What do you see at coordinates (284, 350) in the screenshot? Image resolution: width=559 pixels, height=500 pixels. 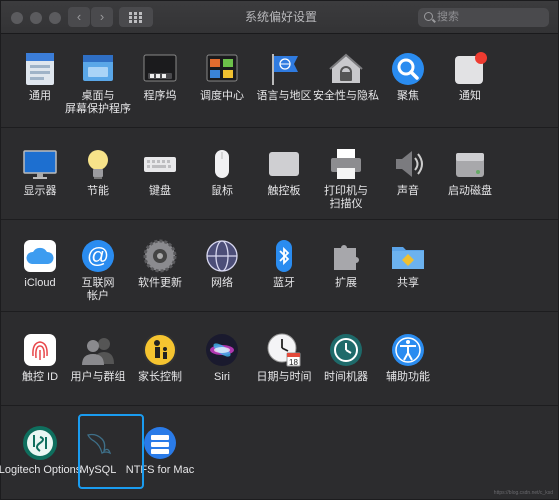 I see `clock-calendar-icon: 18` at bounding box center [284, 350].